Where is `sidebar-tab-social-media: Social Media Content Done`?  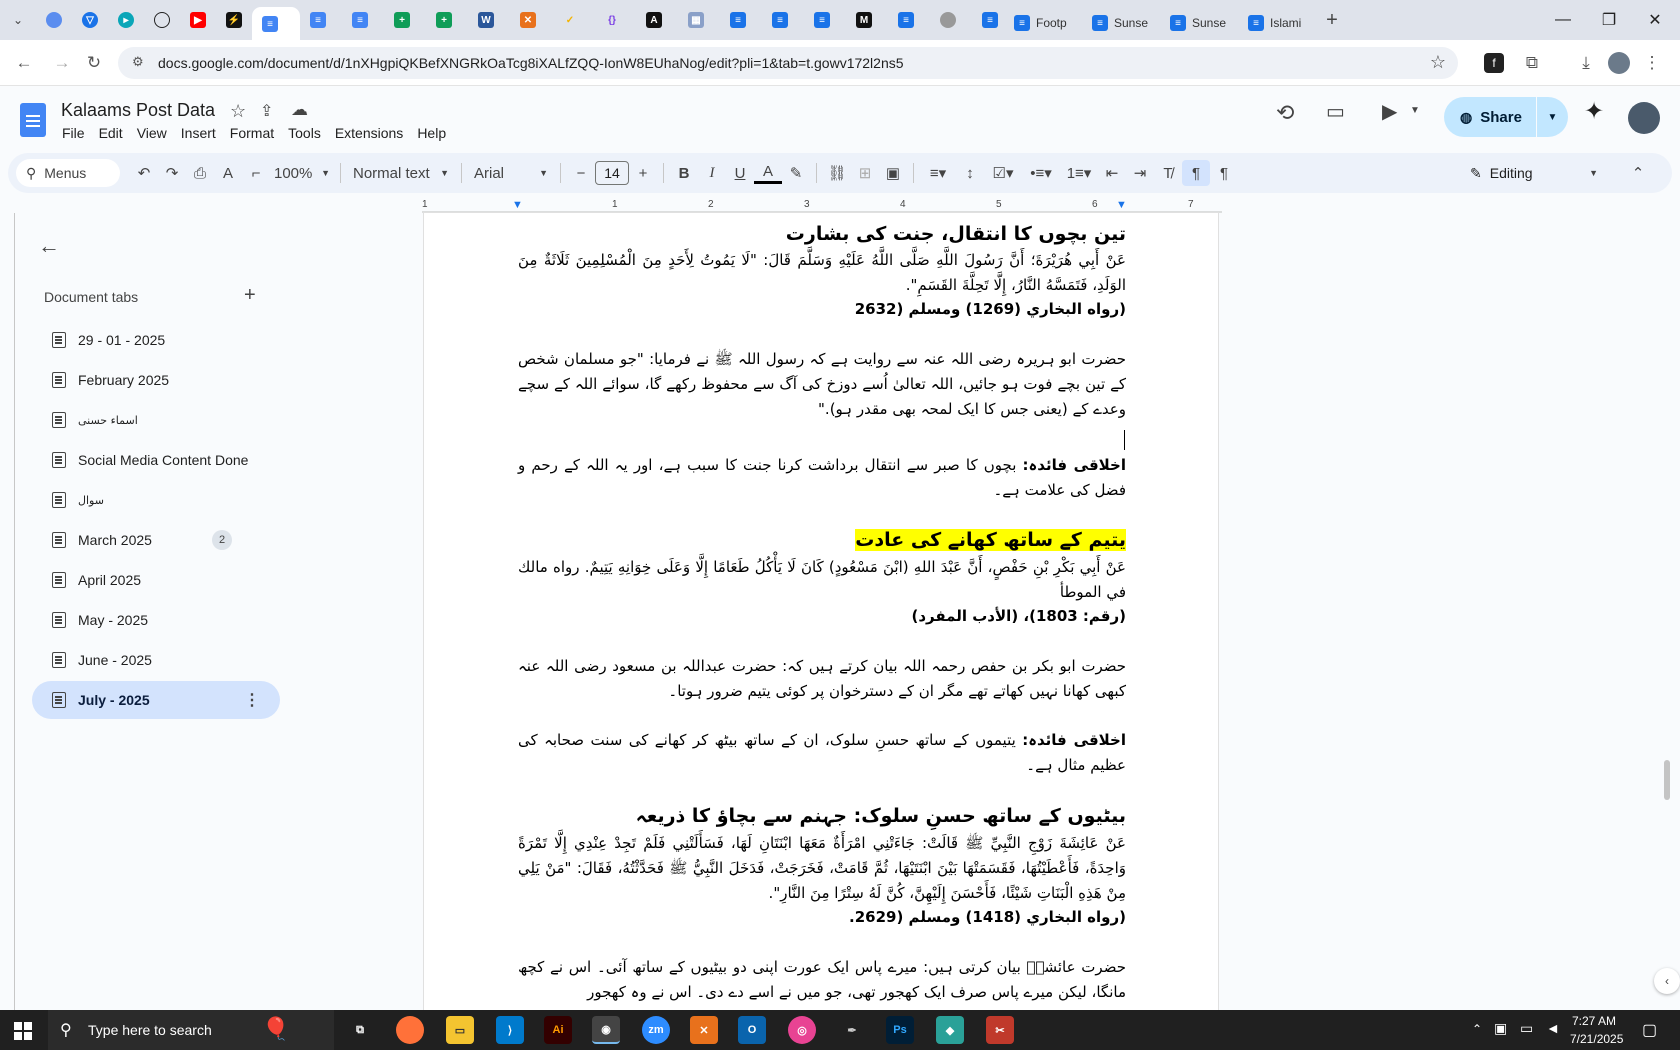 sidebar-tab-social-media: Social Media Content Done is located at coordinates (156, 460).